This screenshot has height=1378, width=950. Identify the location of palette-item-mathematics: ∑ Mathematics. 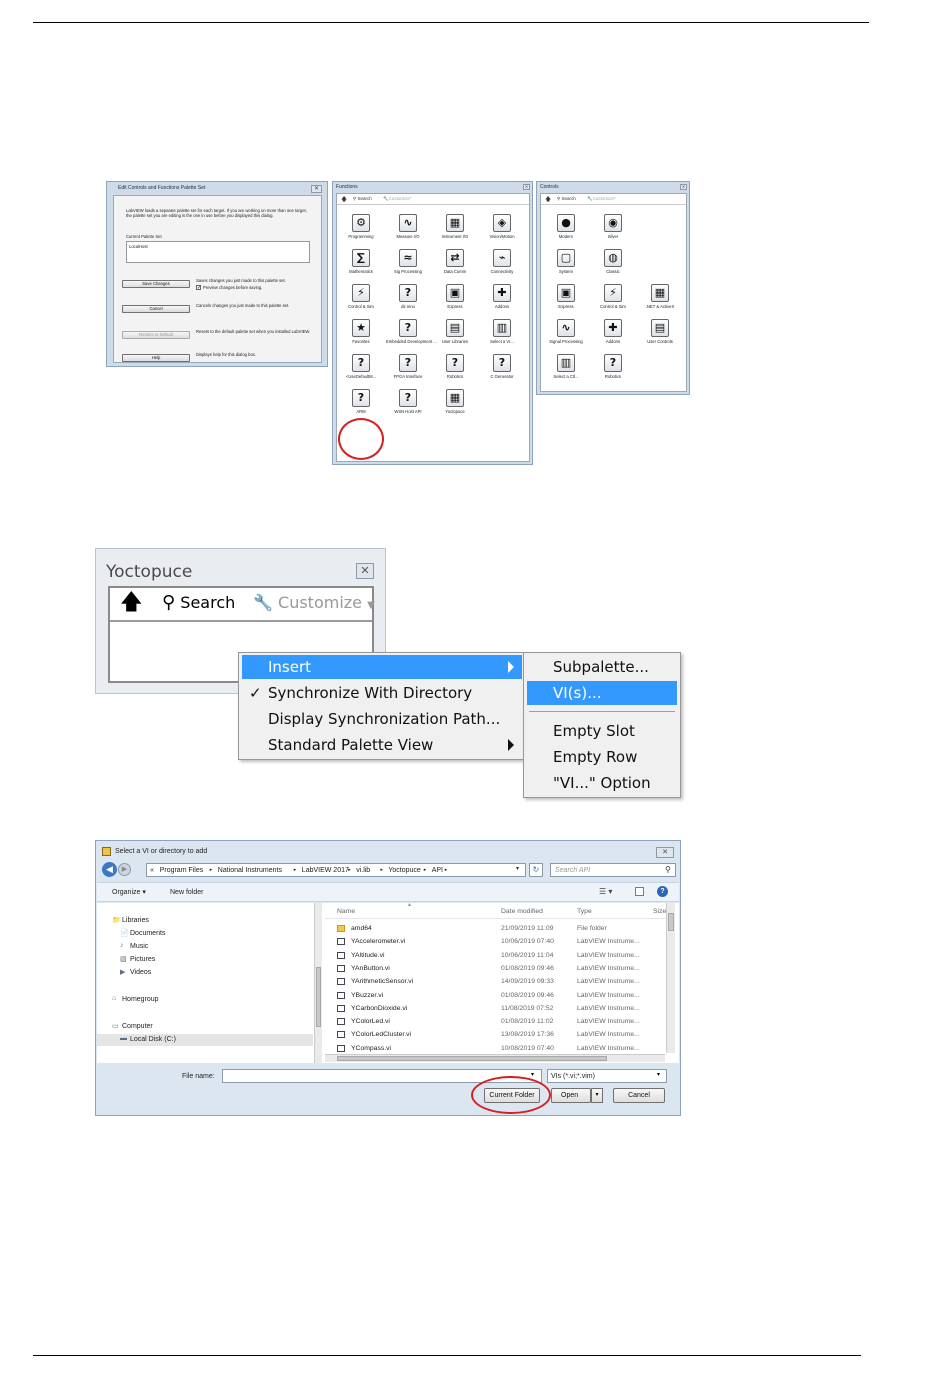
(361, 266).